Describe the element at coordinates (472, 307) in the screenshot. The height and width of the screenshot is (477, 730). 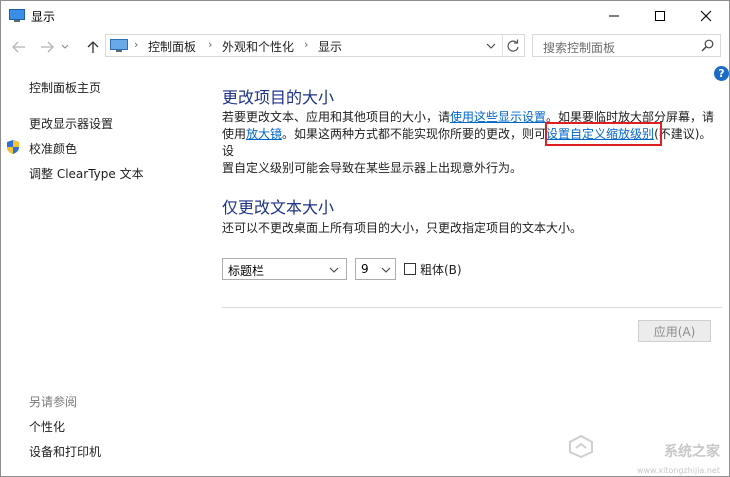
I see `divider` at that location.